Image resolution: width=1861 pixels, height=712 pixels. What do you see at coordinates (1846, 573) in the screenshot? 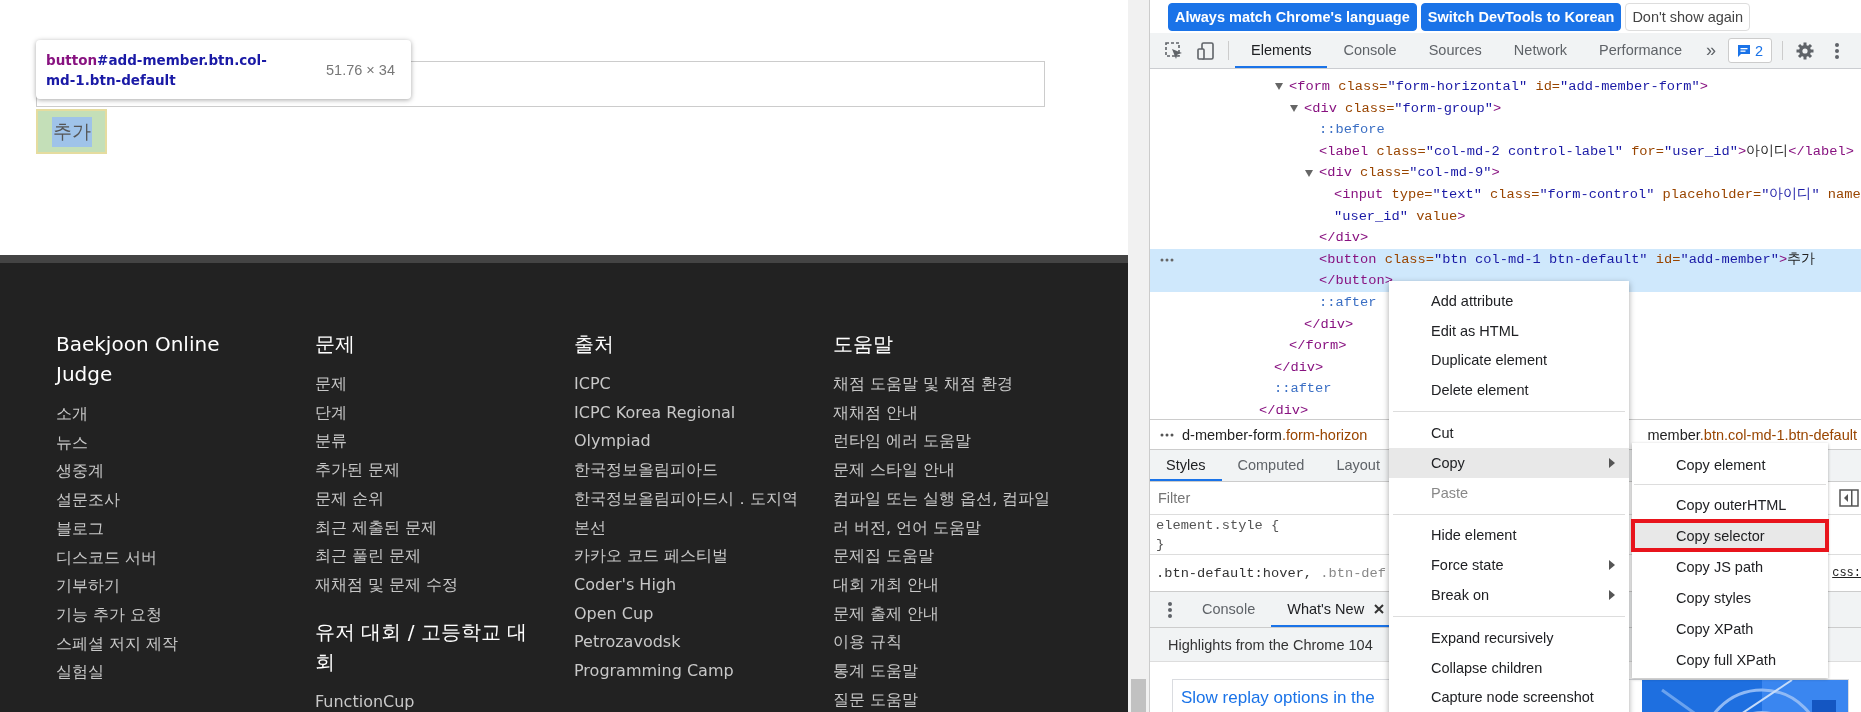
I see `source-link: css:` at bounding box center [1846, 573].